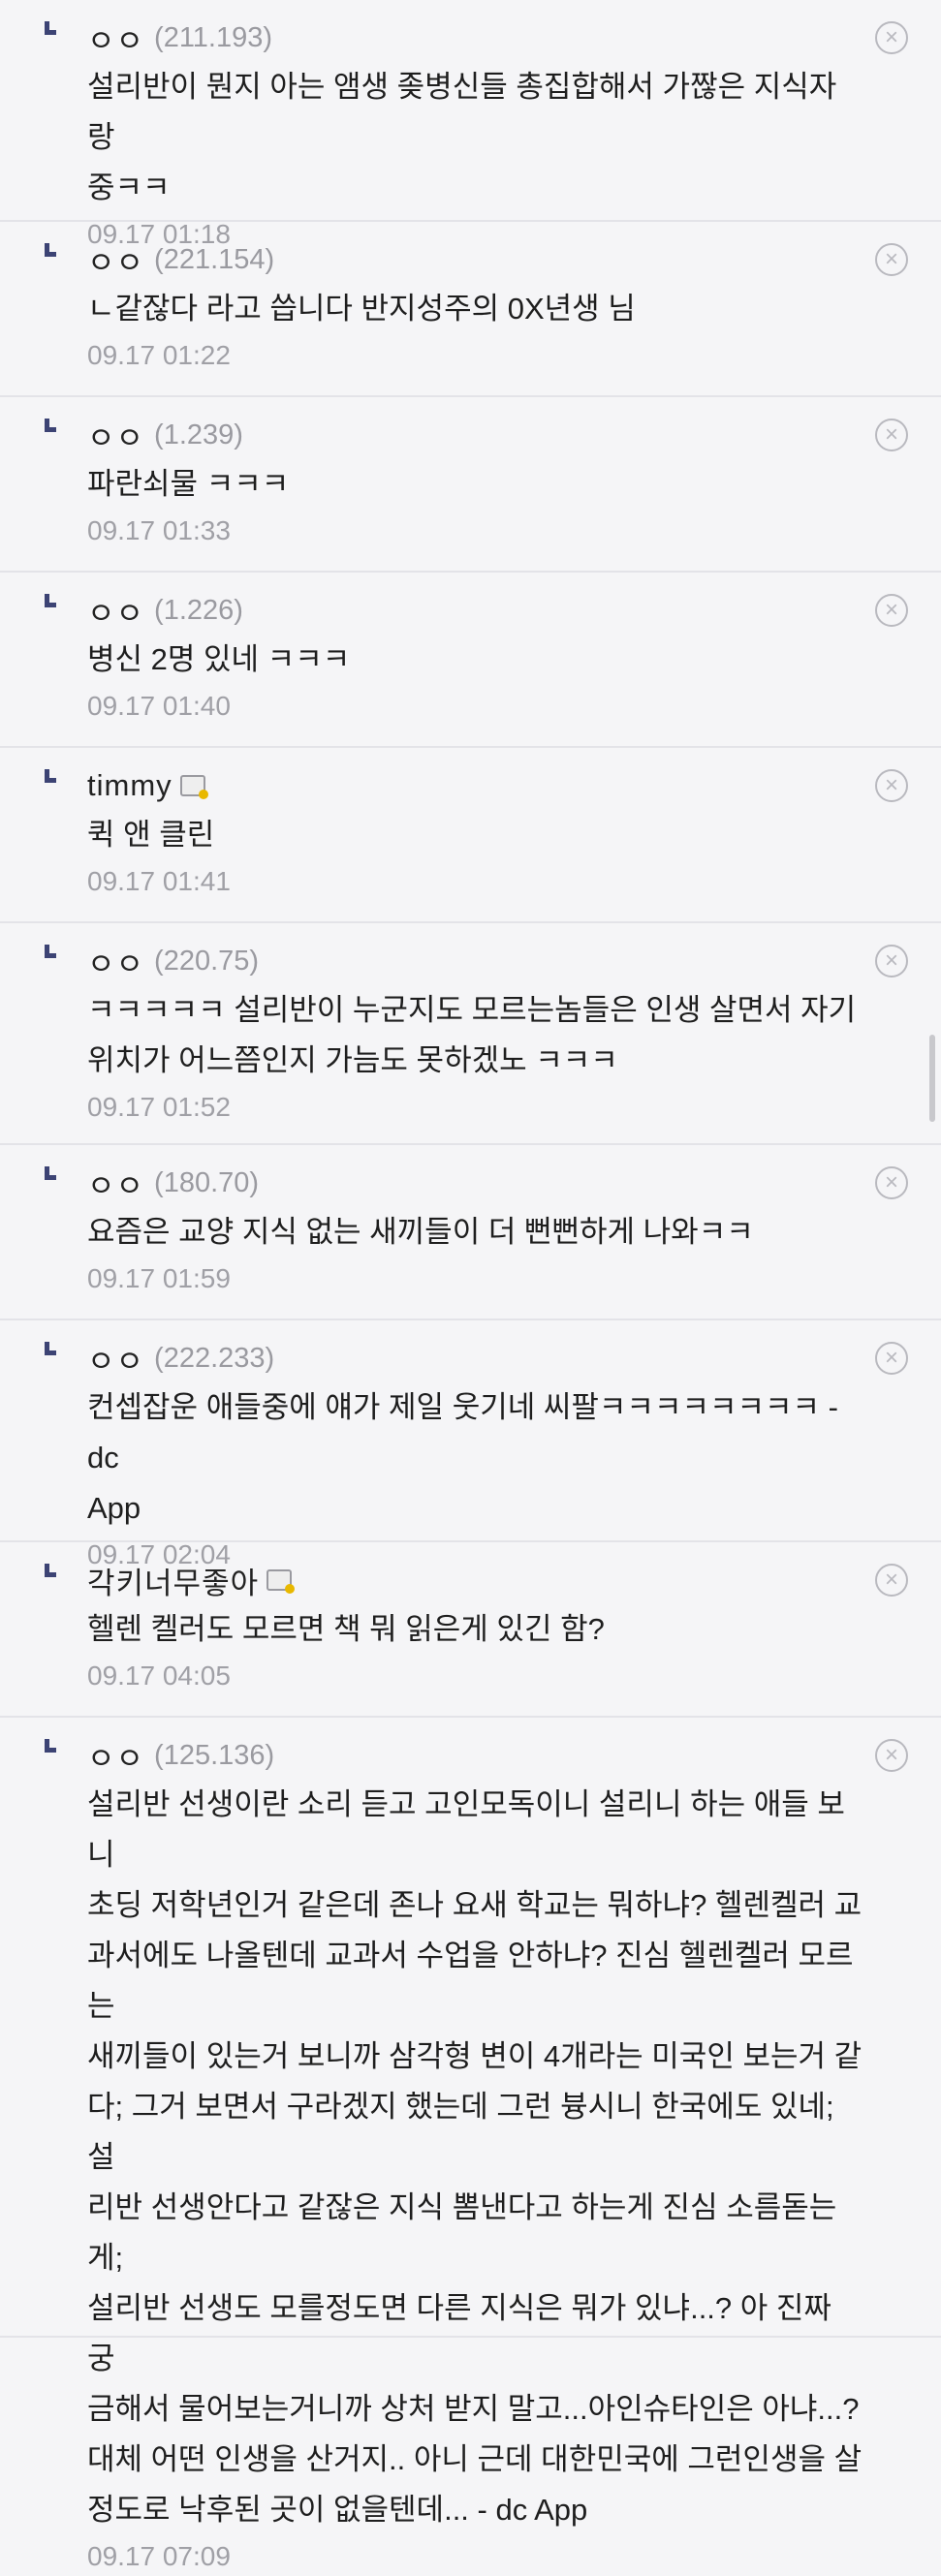  Describe the element at coordinates (213, 37) in the screenshot. I see `comment-ip: (211.193)` at that location.